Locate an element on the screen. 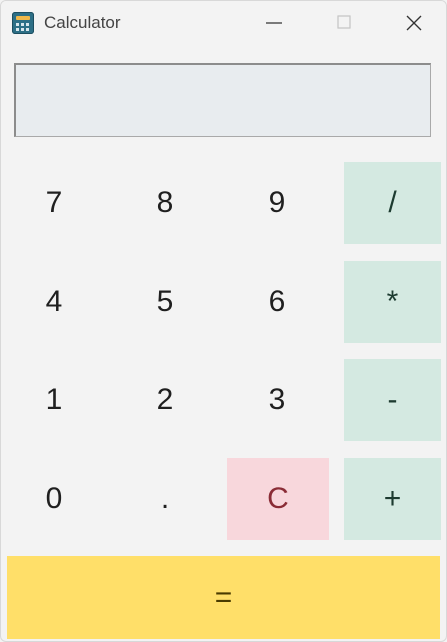 This screenshot has height=642, width=447. key-add: + is located at coordinates (392, 499).